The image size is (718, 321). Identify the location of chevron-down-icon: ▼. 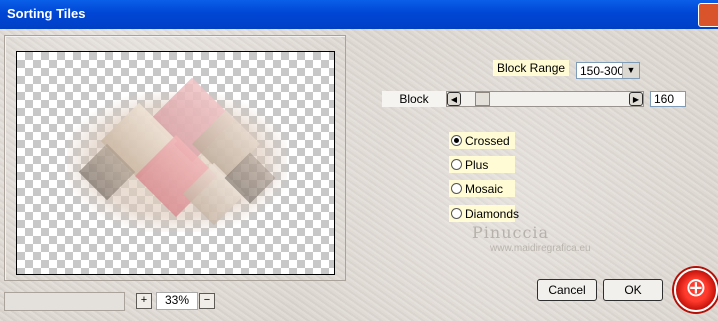
(630, 70).